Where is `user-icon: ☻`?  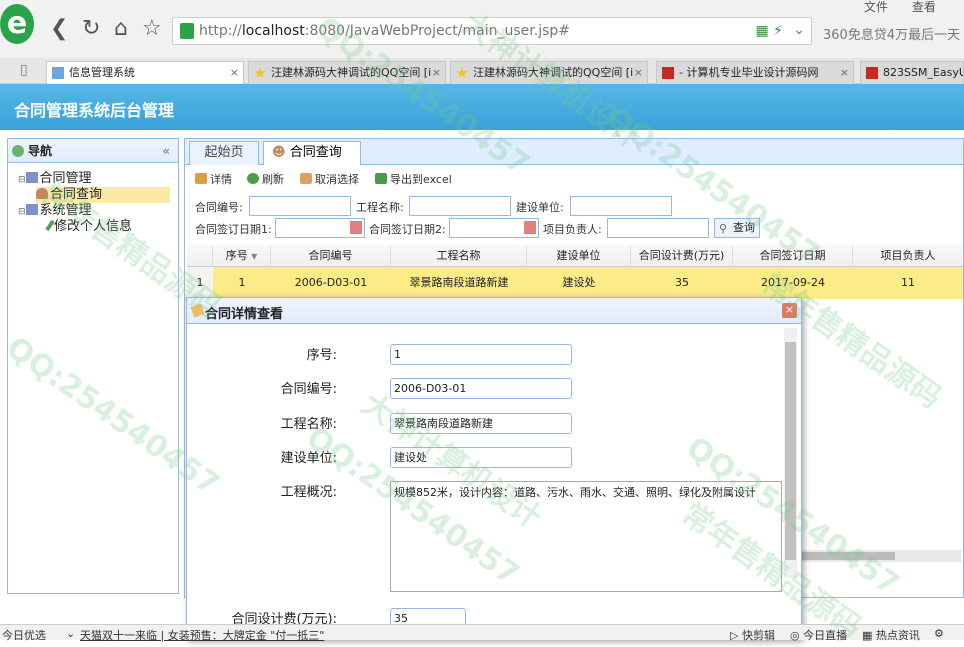
user-icon: ☻ is located at coordinates (279, 152).